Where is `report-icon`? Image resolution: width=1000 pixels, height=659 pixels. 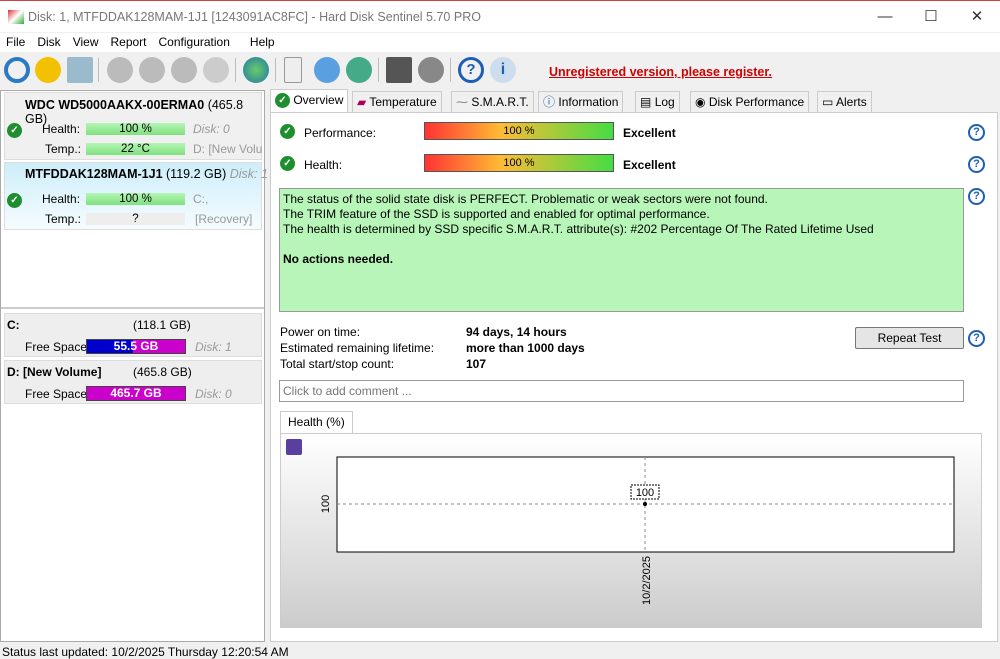 report-icon is located at coordinates (293, 70).